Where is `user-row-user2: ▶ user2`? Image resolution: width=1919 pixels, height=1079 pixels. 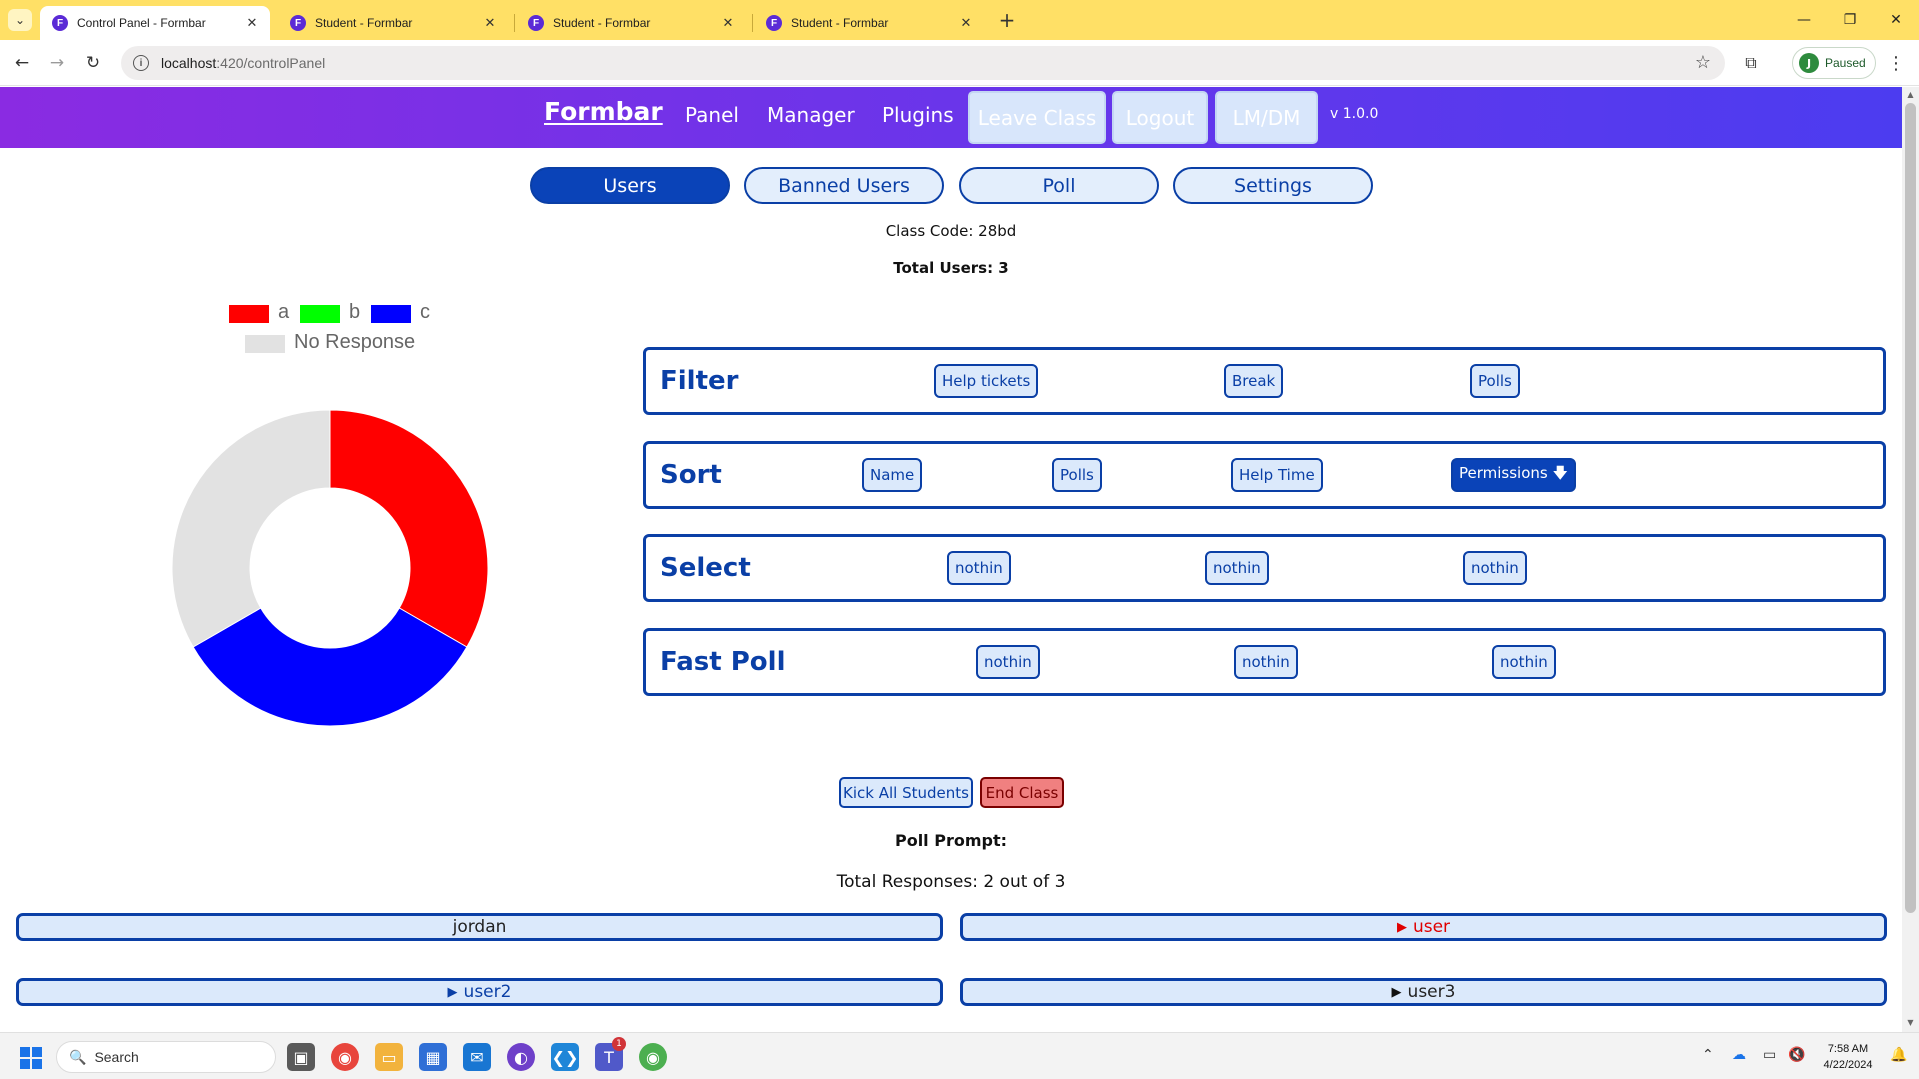
user-row-user2: ▶ user2 is located at coordinates (479, 992).